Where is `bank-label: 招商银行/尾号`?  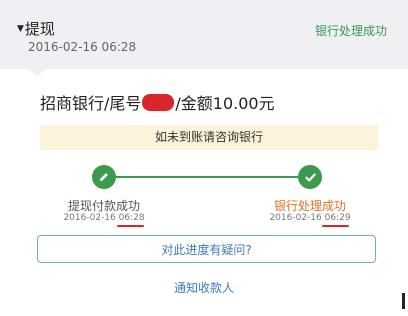 bank-label: 招商银行/尾号 is located at coordinates (91, 103).